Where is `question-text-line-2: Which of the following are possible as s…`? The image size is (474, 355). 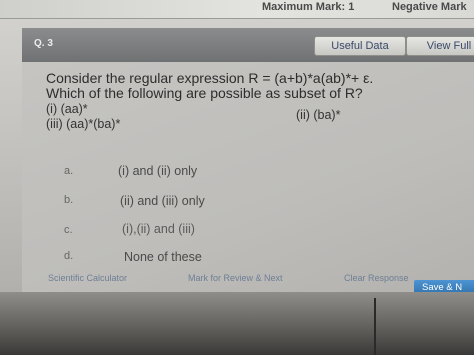
question-text-line-2: Which of the following are possible as s… is located at coordinates (204, 93).